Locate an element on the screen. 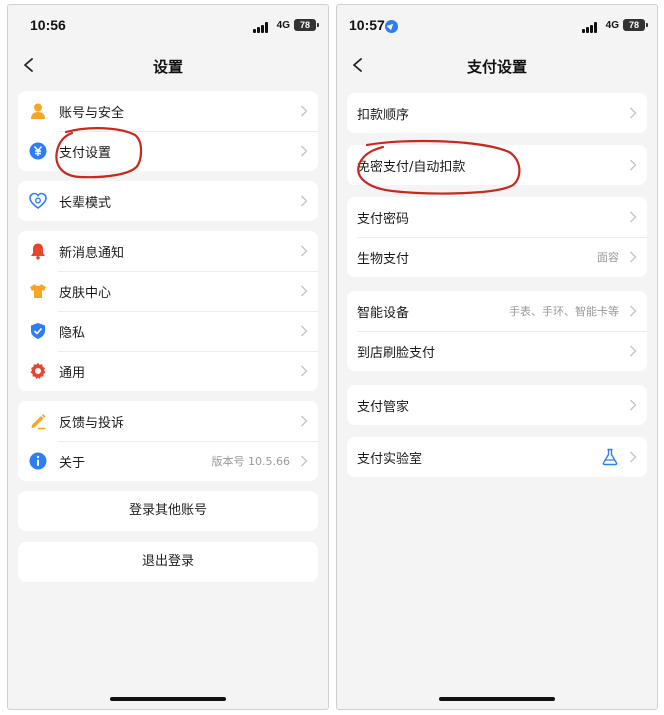 The height and width of the screenshot is (715, 664). status-time: 10:56 is located at coordinates (48, 25).